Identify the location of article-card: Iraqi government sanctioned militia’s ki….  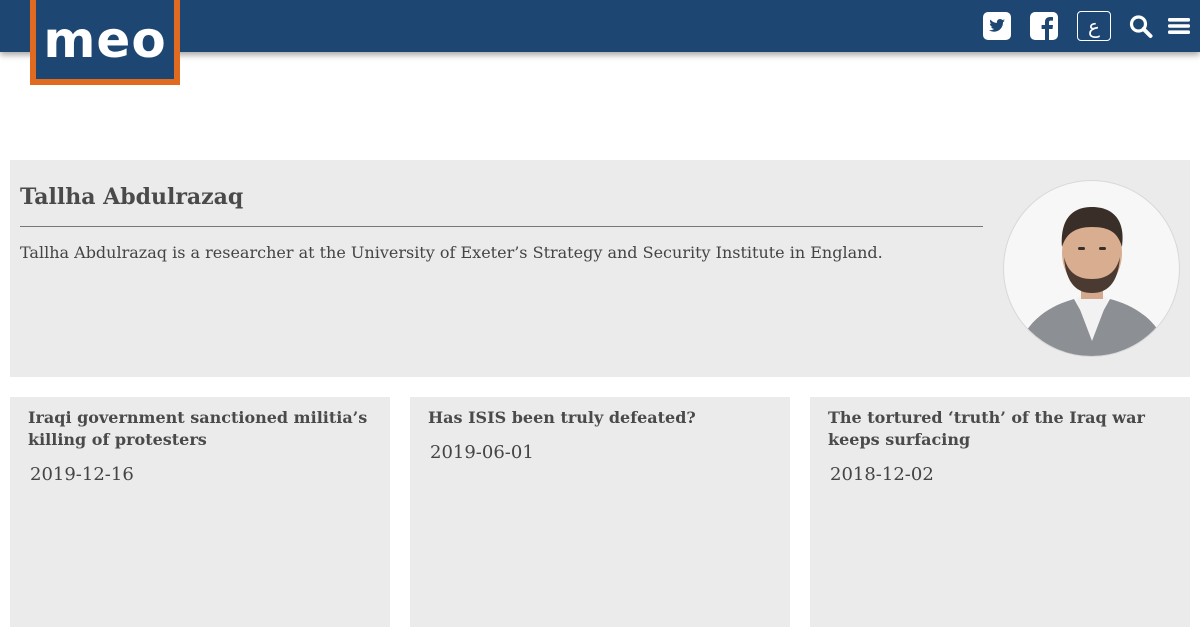
(200, 512).